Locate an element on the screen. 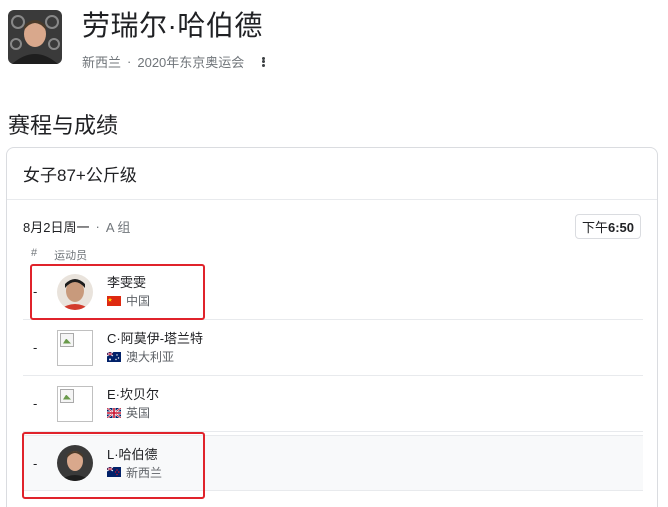 This screenshot has height=507, width=668. athlete-row: - E·坎贝尔 英国 is located at coordinates (333, 404).